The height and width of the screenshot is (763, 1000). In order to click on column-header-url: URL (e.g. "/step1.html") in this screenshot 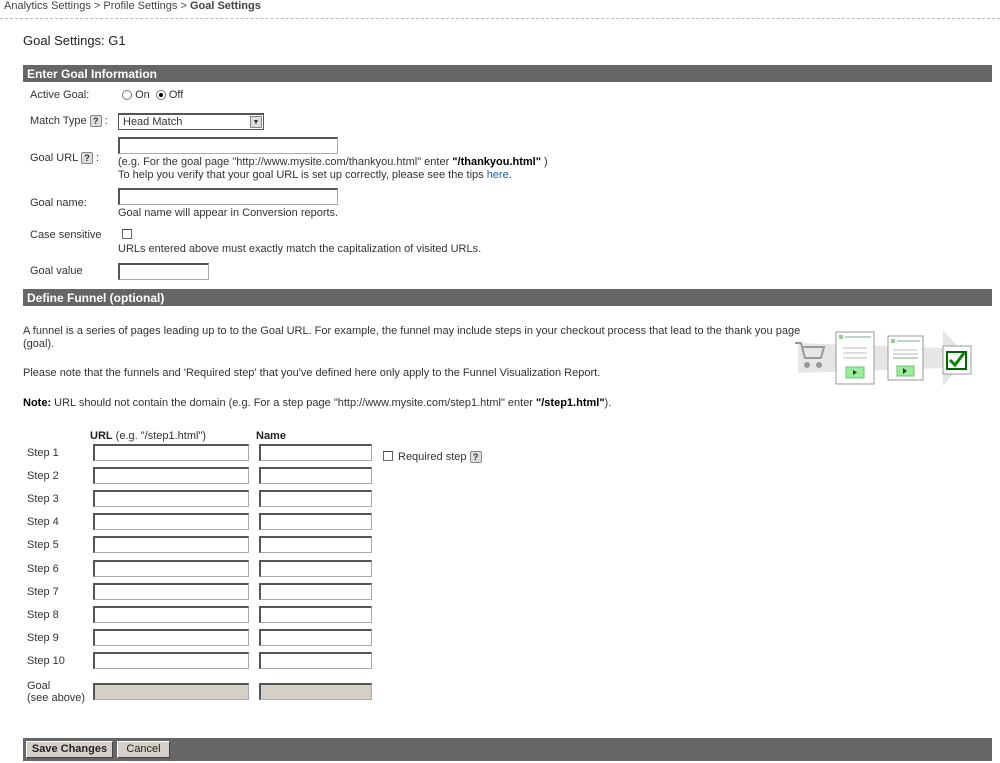, I will do `click(148, 436)`.